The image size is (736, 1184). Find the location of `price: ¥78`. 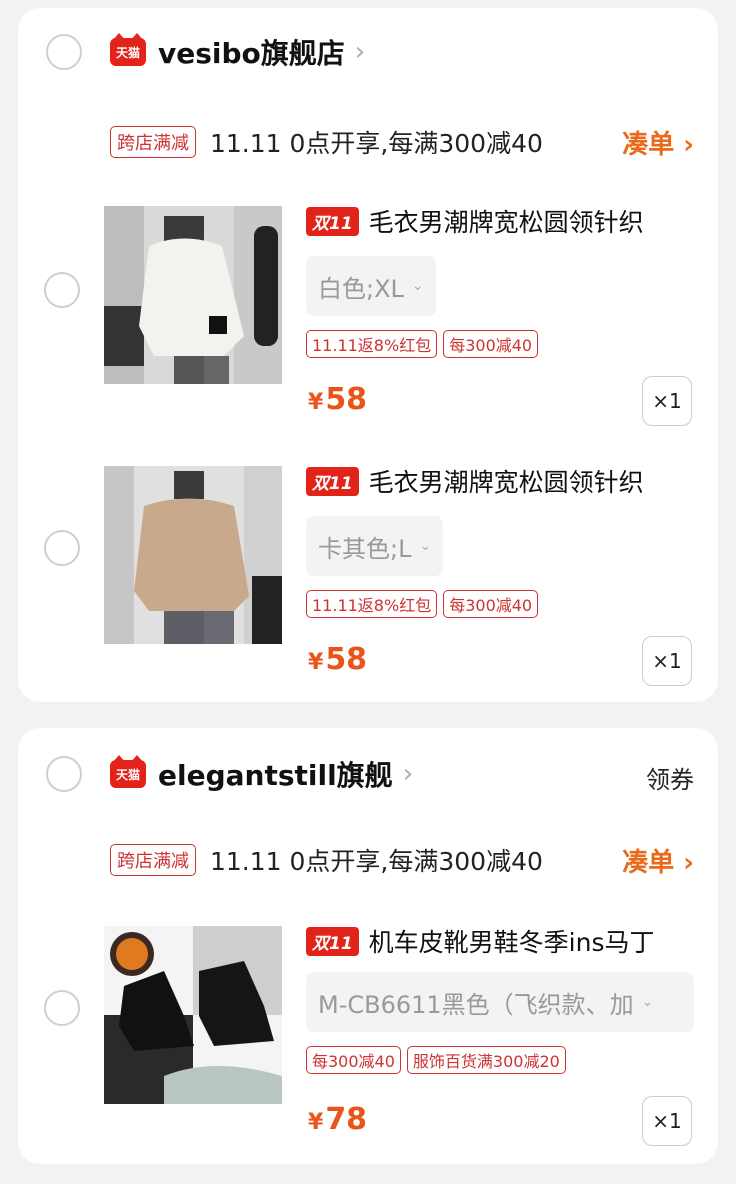

price: ¥78 is located at coordinates (337, 1119).